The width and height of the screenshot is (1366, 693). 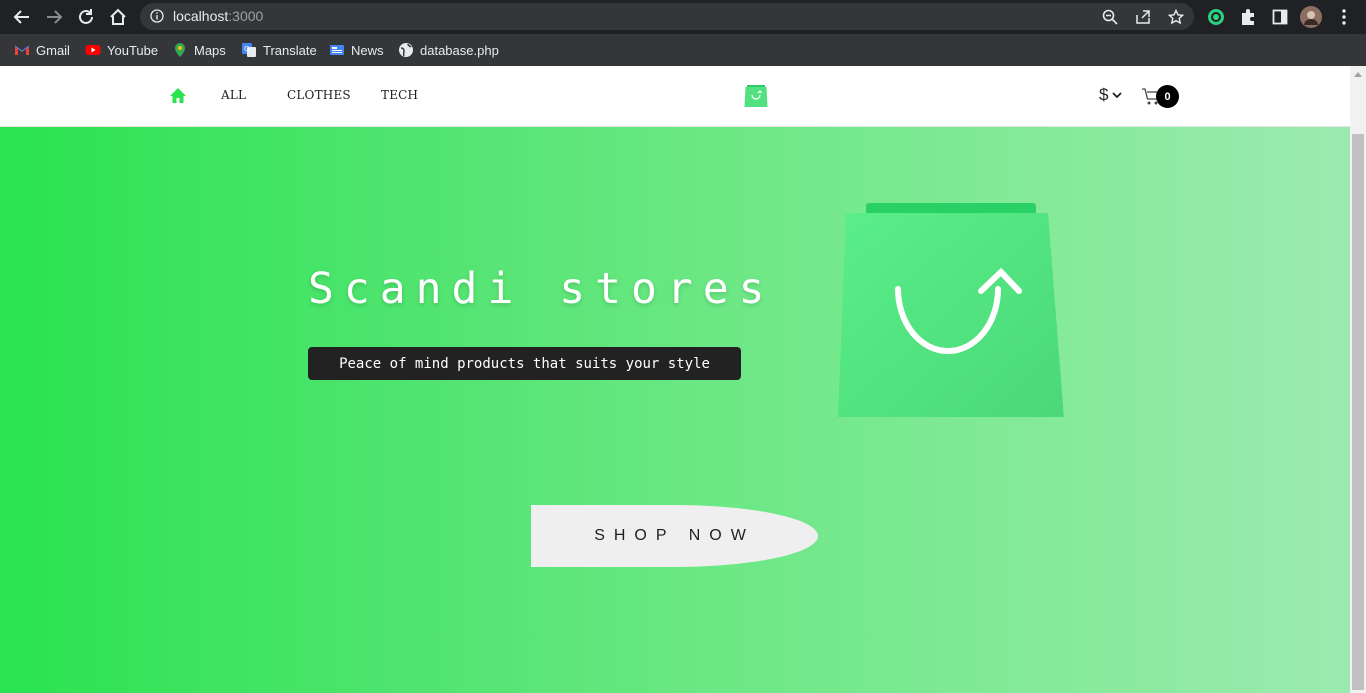 I want to click on back-arrow-icon, so click(x=21, y=17).